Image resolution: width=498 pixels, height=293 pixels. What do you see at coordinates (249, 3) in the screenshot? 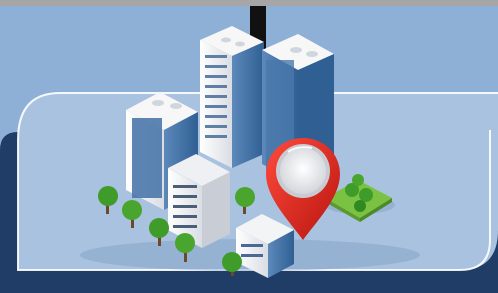
I see `top-bar` at bounding box center [249, 3].